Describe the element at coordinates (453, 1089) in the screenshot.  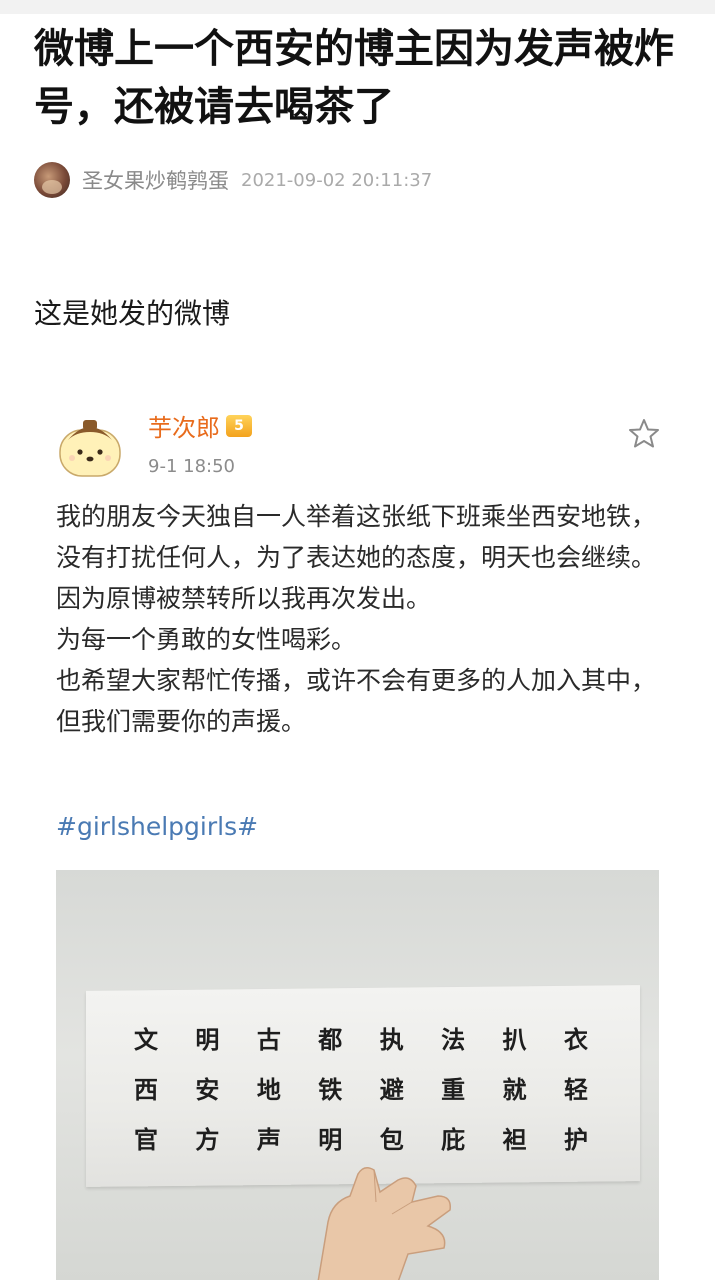
I see `sign-char: 重` at that location.